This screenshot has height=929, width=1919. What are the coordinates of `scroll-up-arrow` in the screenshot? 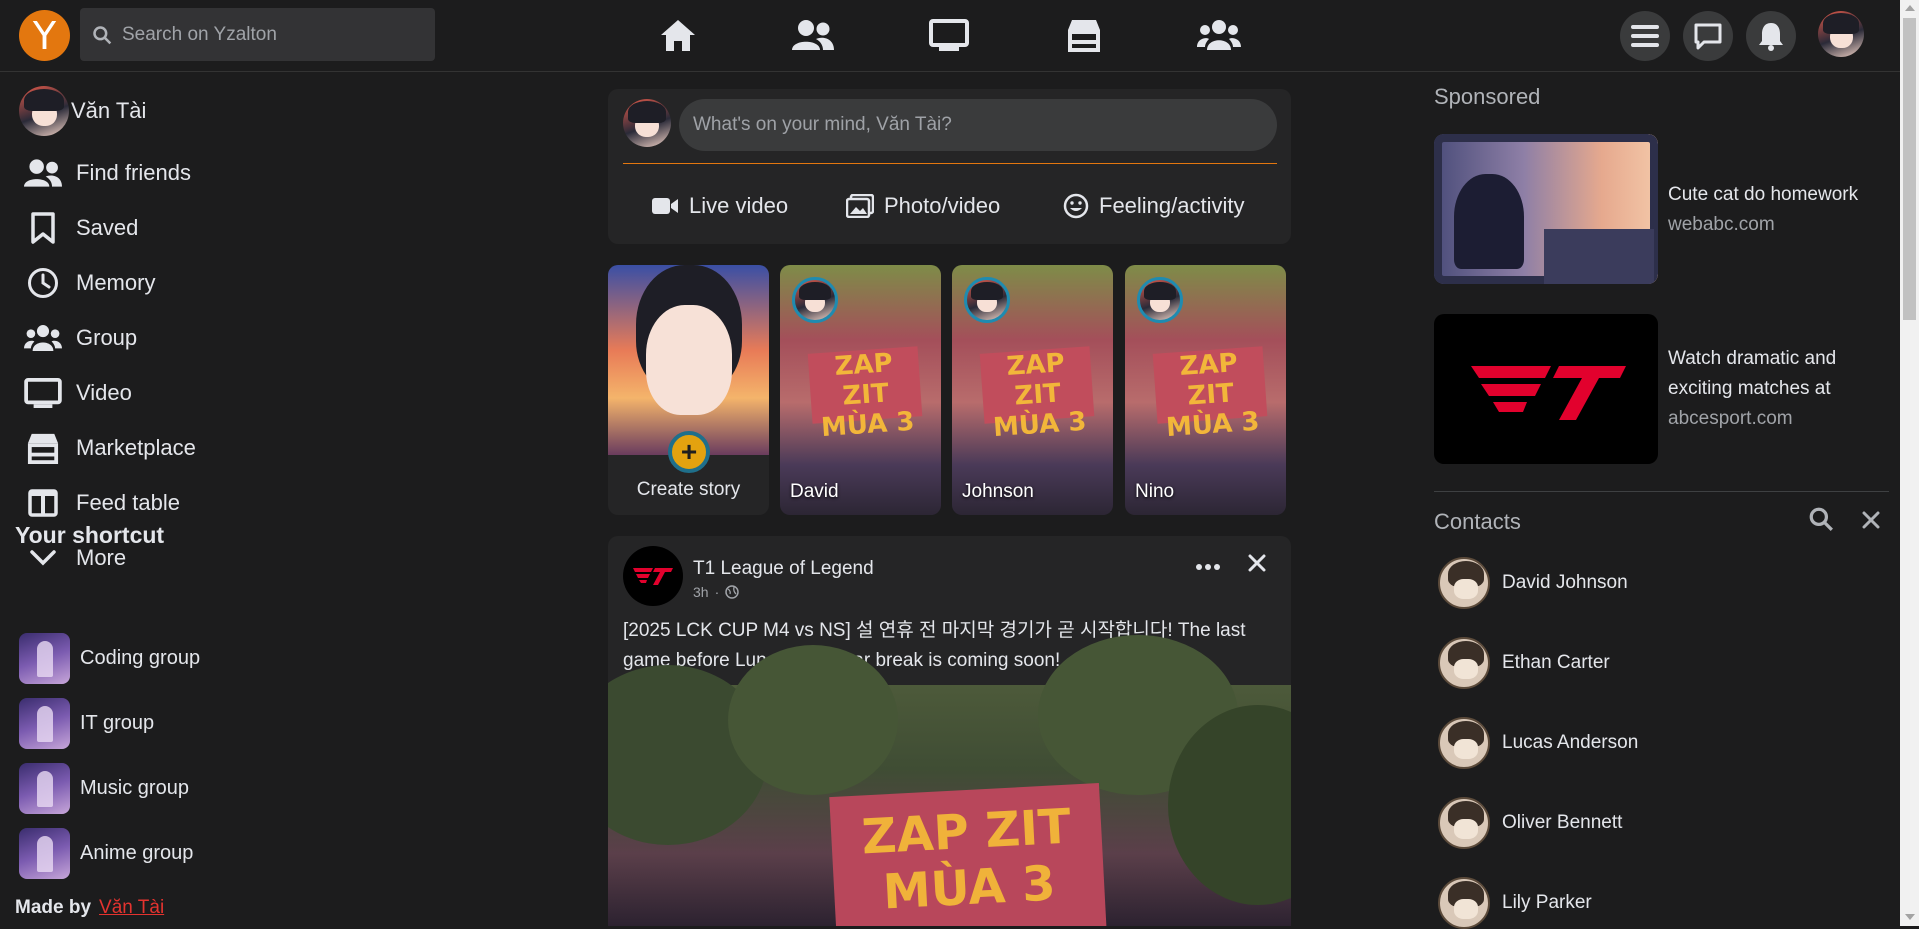 It's located at (1910, 8).